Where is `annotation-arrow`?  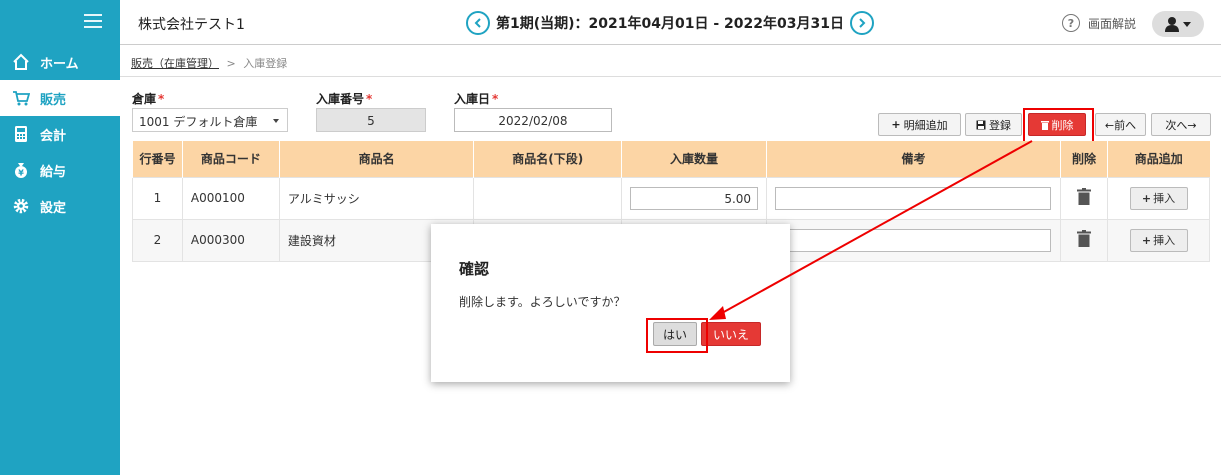 annotation-arrow is located at coordinates (871, 230).